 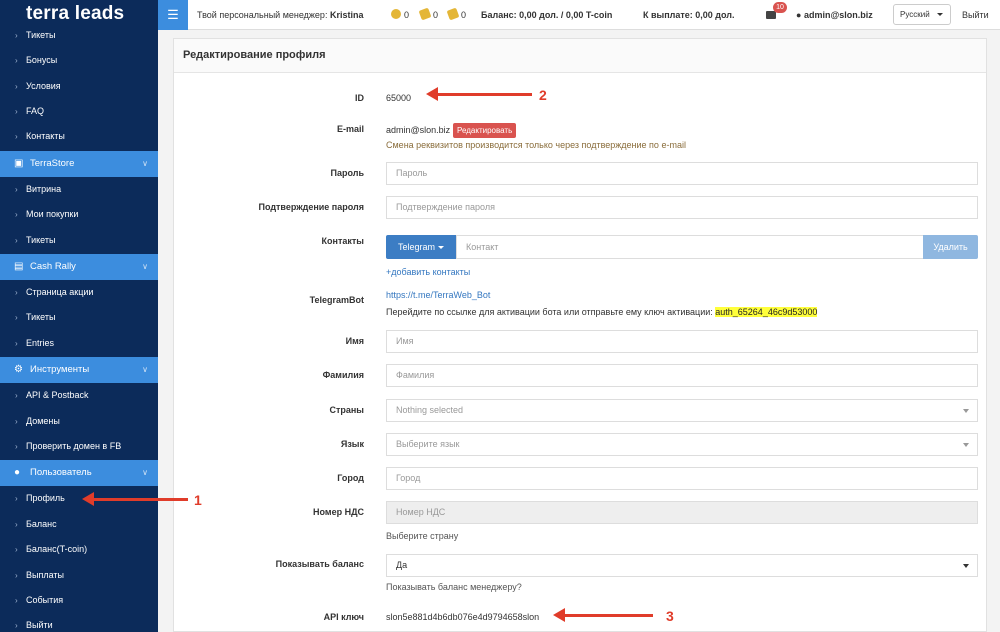 What do you see at coordinates (79, 111) in the screenshot?
I see `sidebar-item-faq: › FAQ` at bounding box center [79, 111].